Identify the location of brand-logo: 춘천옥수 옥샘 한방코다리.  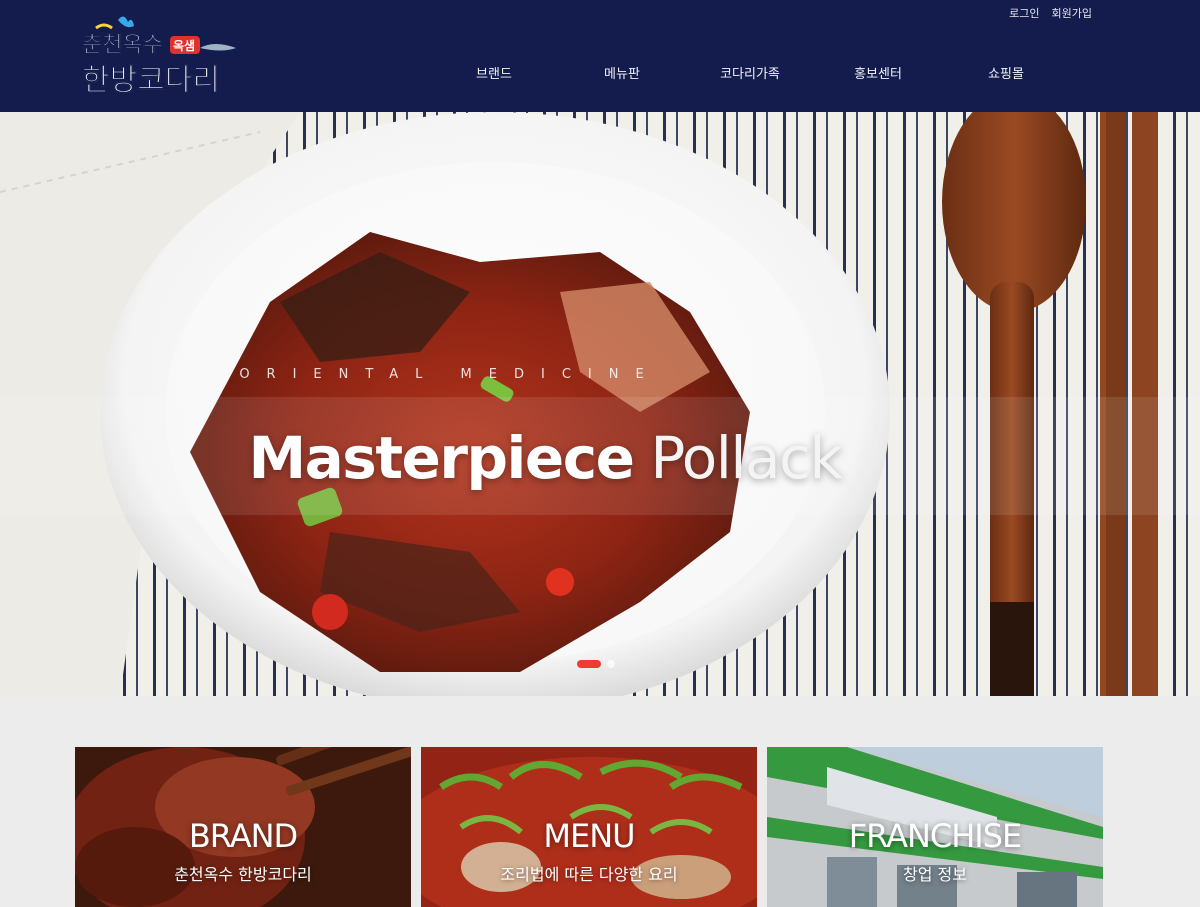
(161, 55).